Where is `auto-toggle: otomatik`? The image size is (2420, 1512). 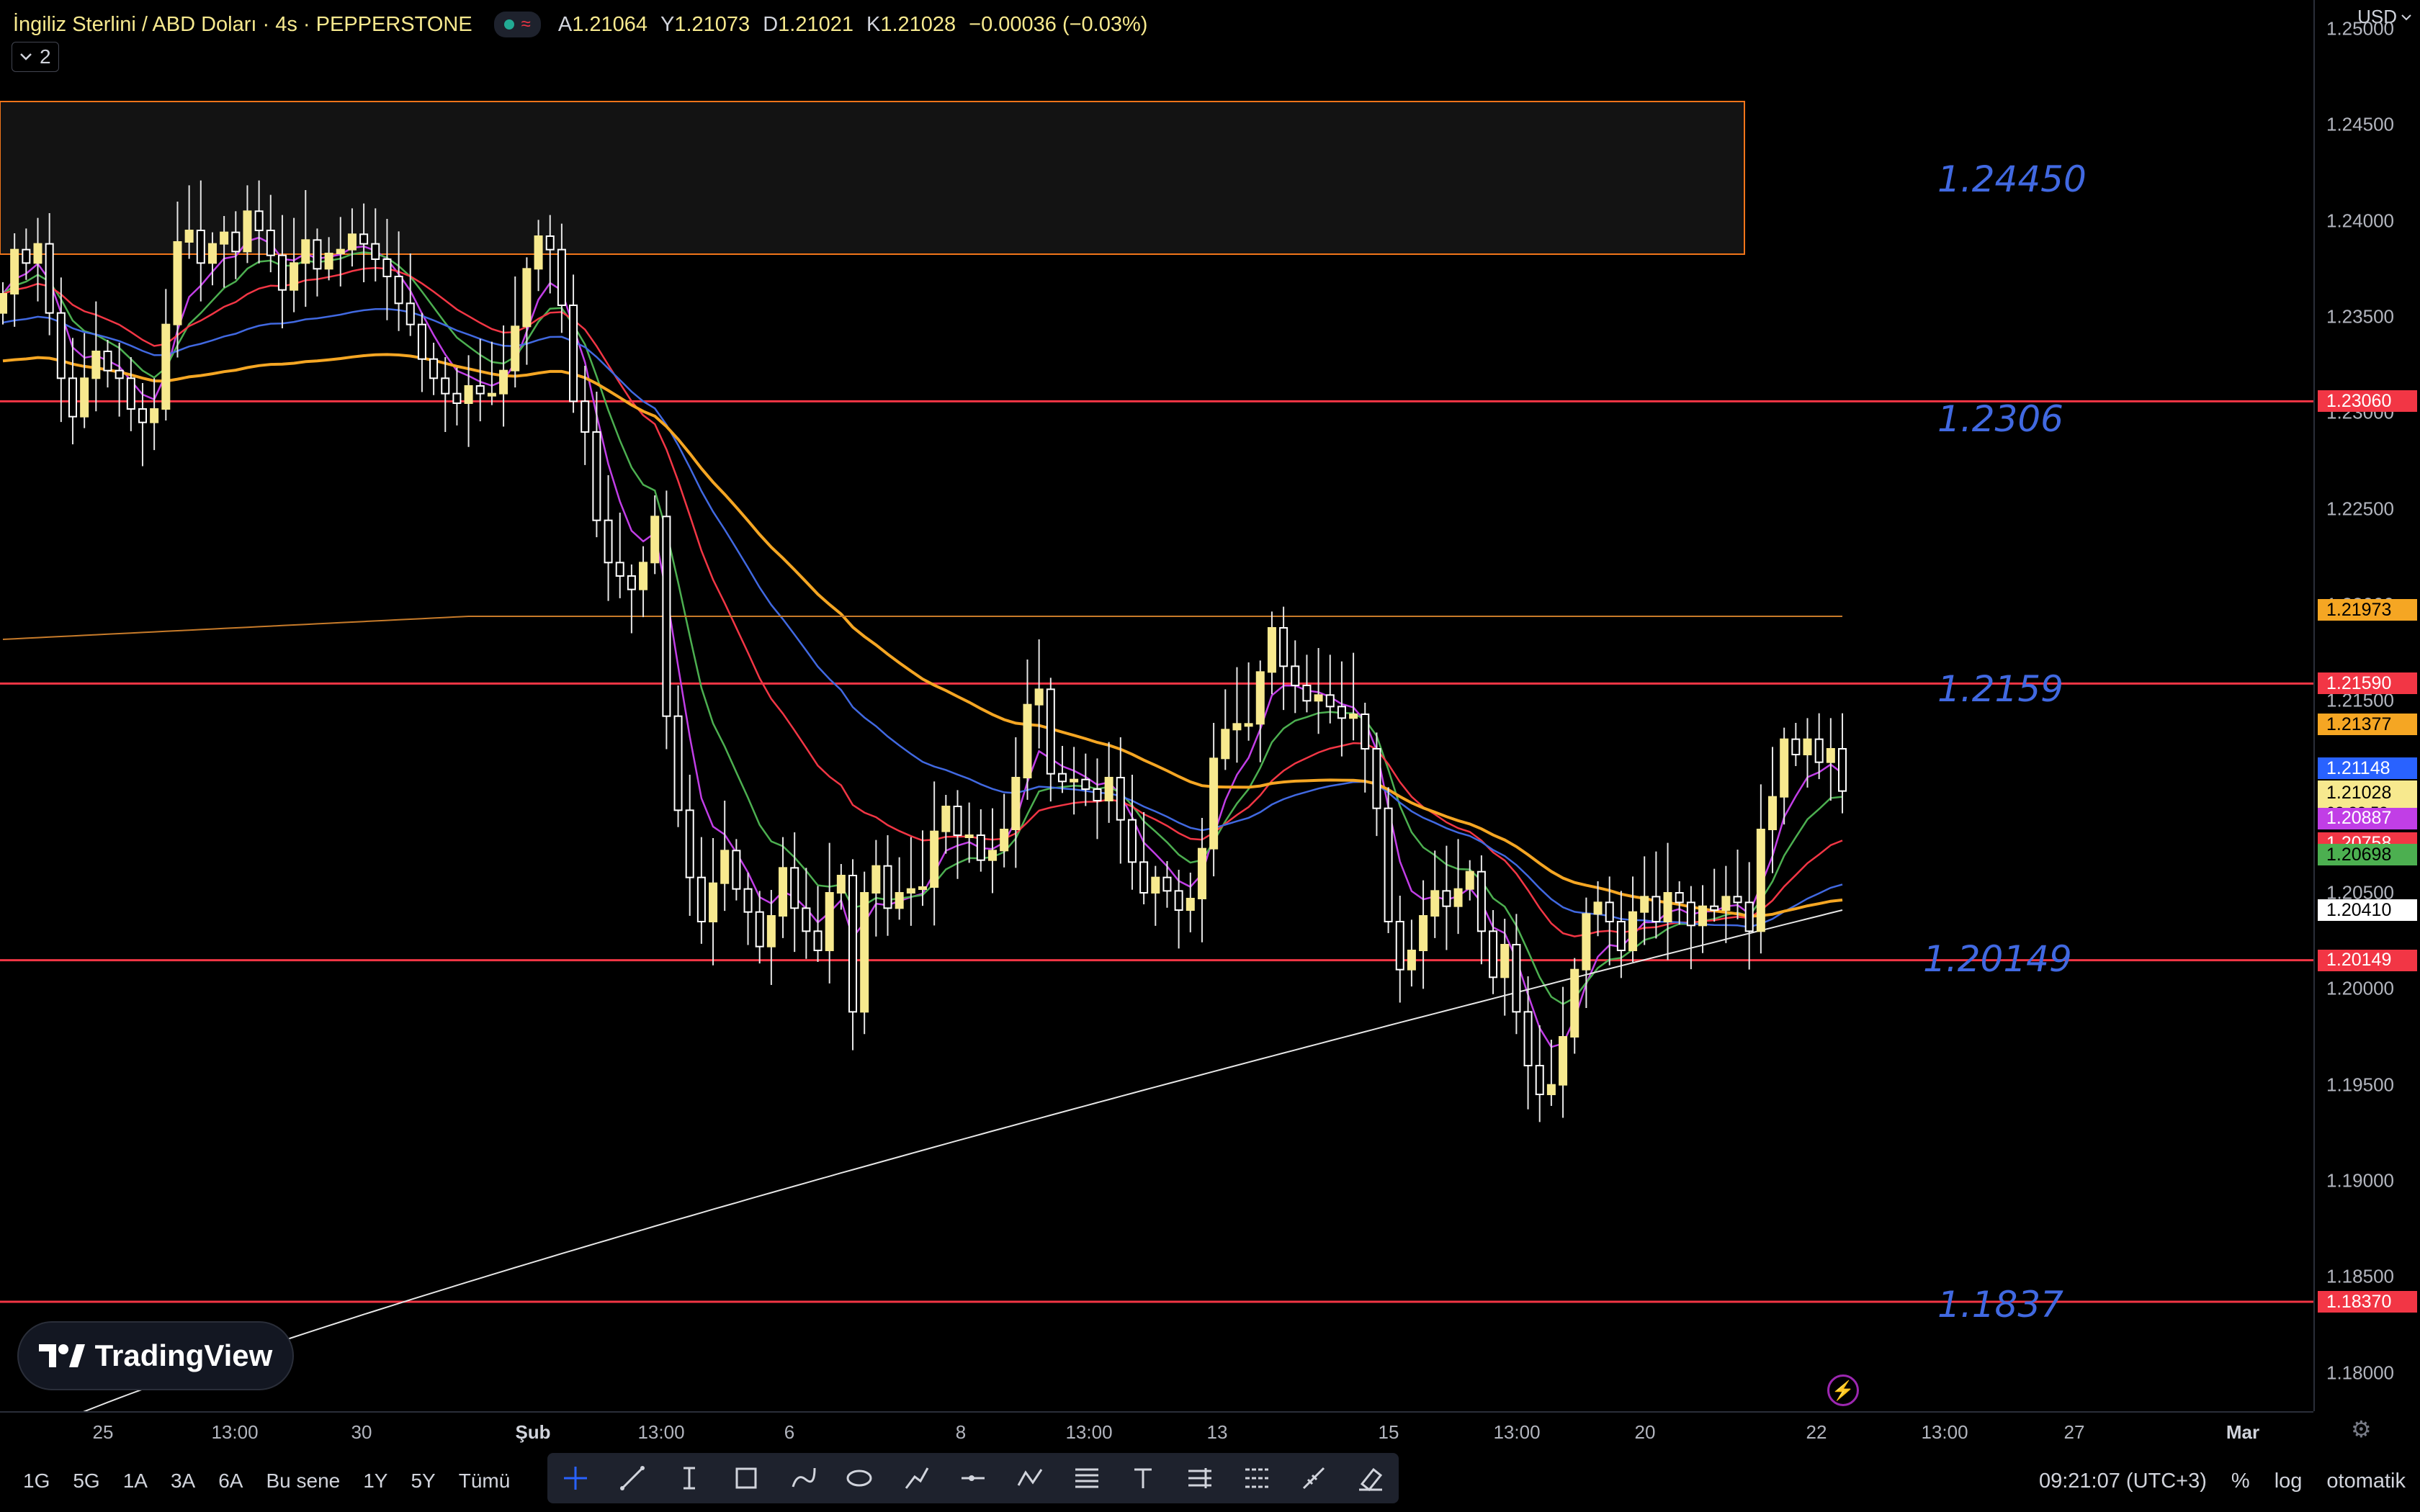
auto-toggle: otomatik is located at coordinates (2366, 1481).